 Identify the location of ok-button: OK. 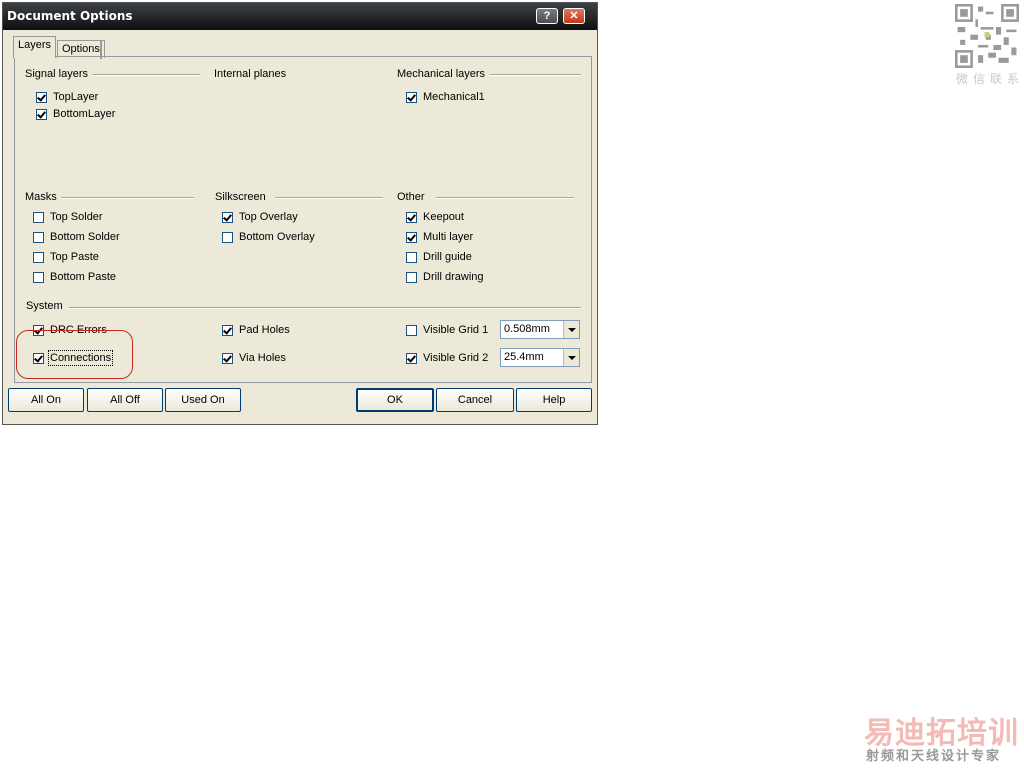
(395, 400).